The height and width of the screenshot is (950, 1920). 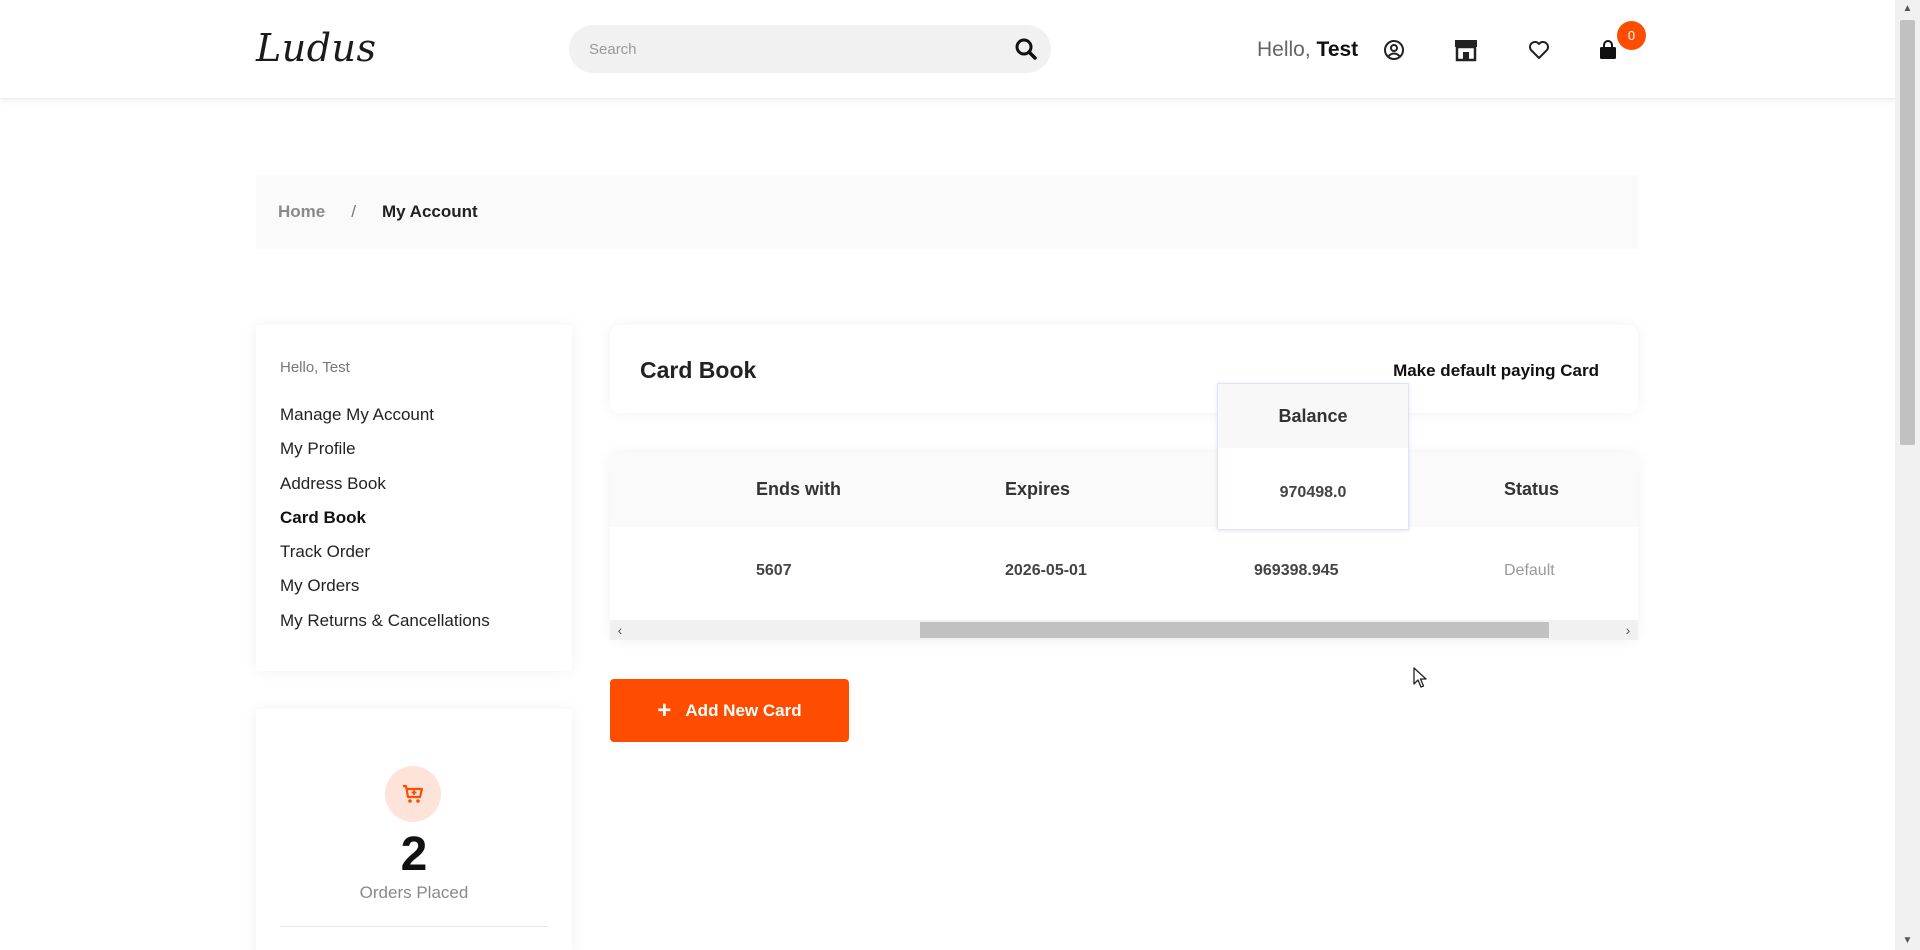 I want to click on orders-label: Orders Placed, so click(x=414, y=892).